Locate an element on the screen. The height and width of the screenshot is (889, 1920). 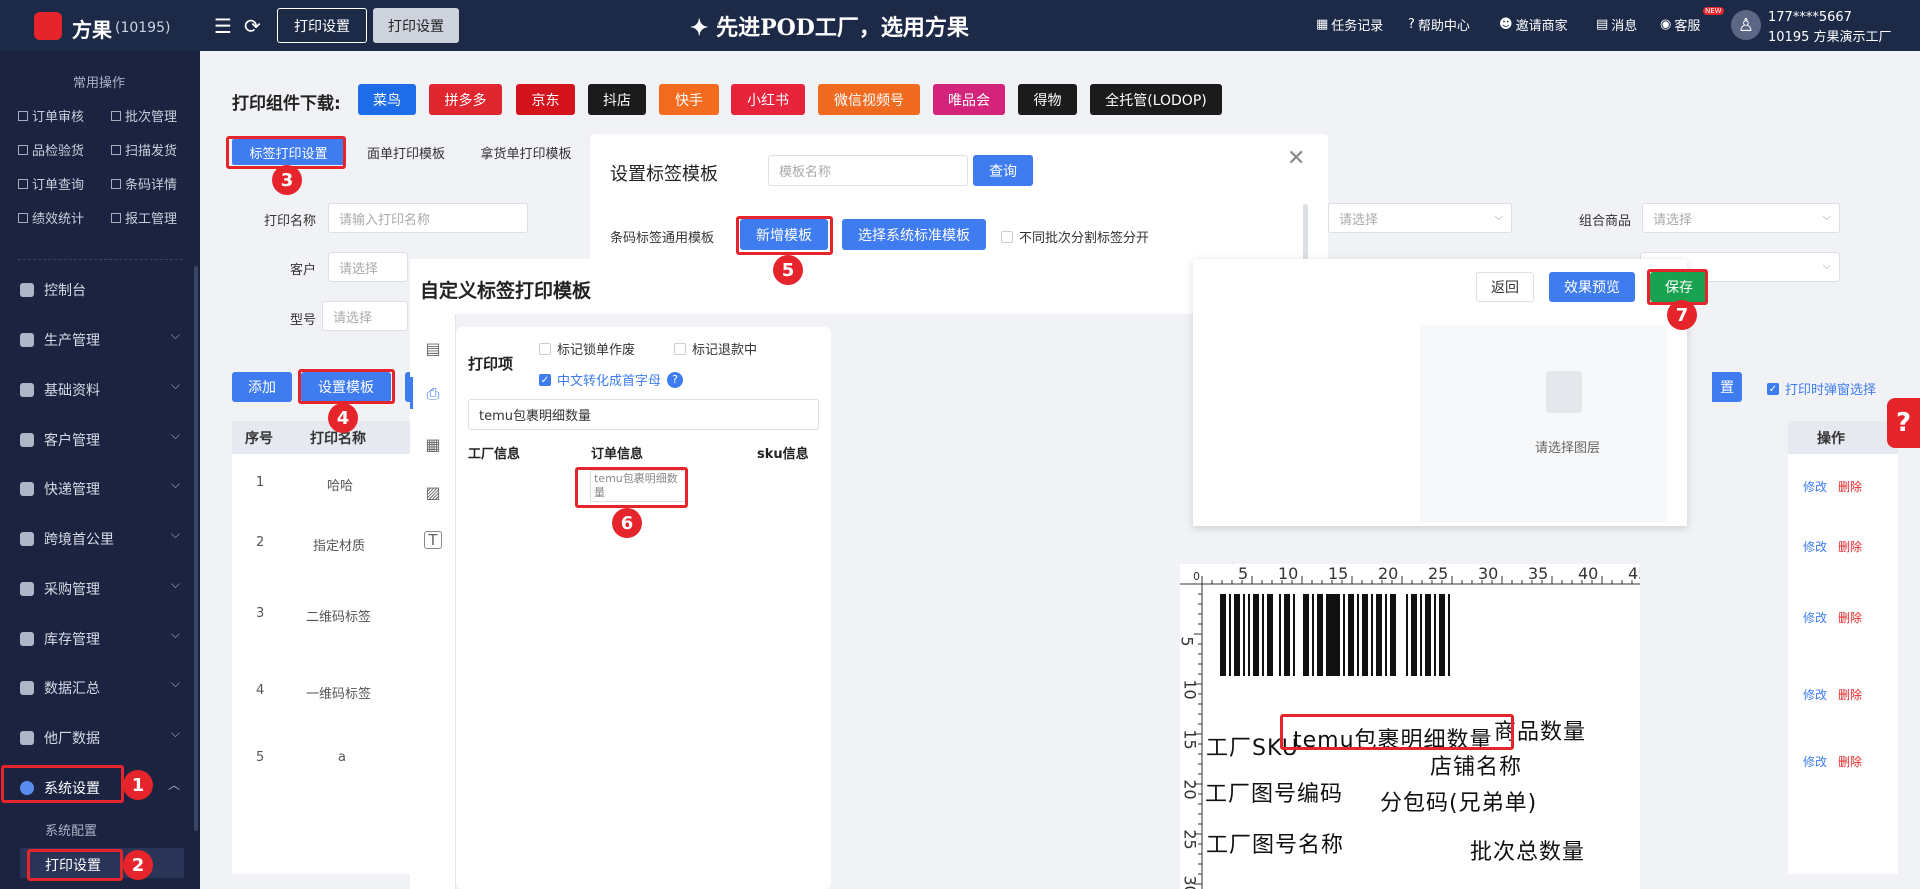
sub-system-config: 系统配置 is located at coordinates (71, 829).